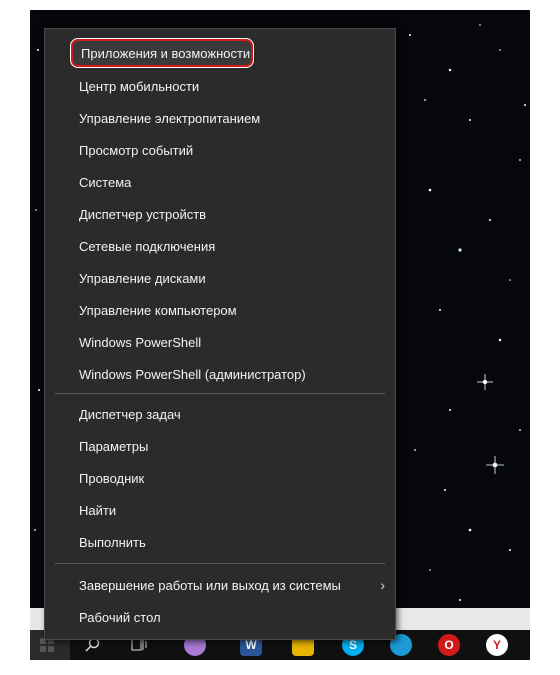 The width and height of the screenshot is (560, 675). What do you see at coordinates (220, 414) in the screenshot?
I see `menu-item-task-manager: Диспетчер задач` at bounding box center [220, 414].